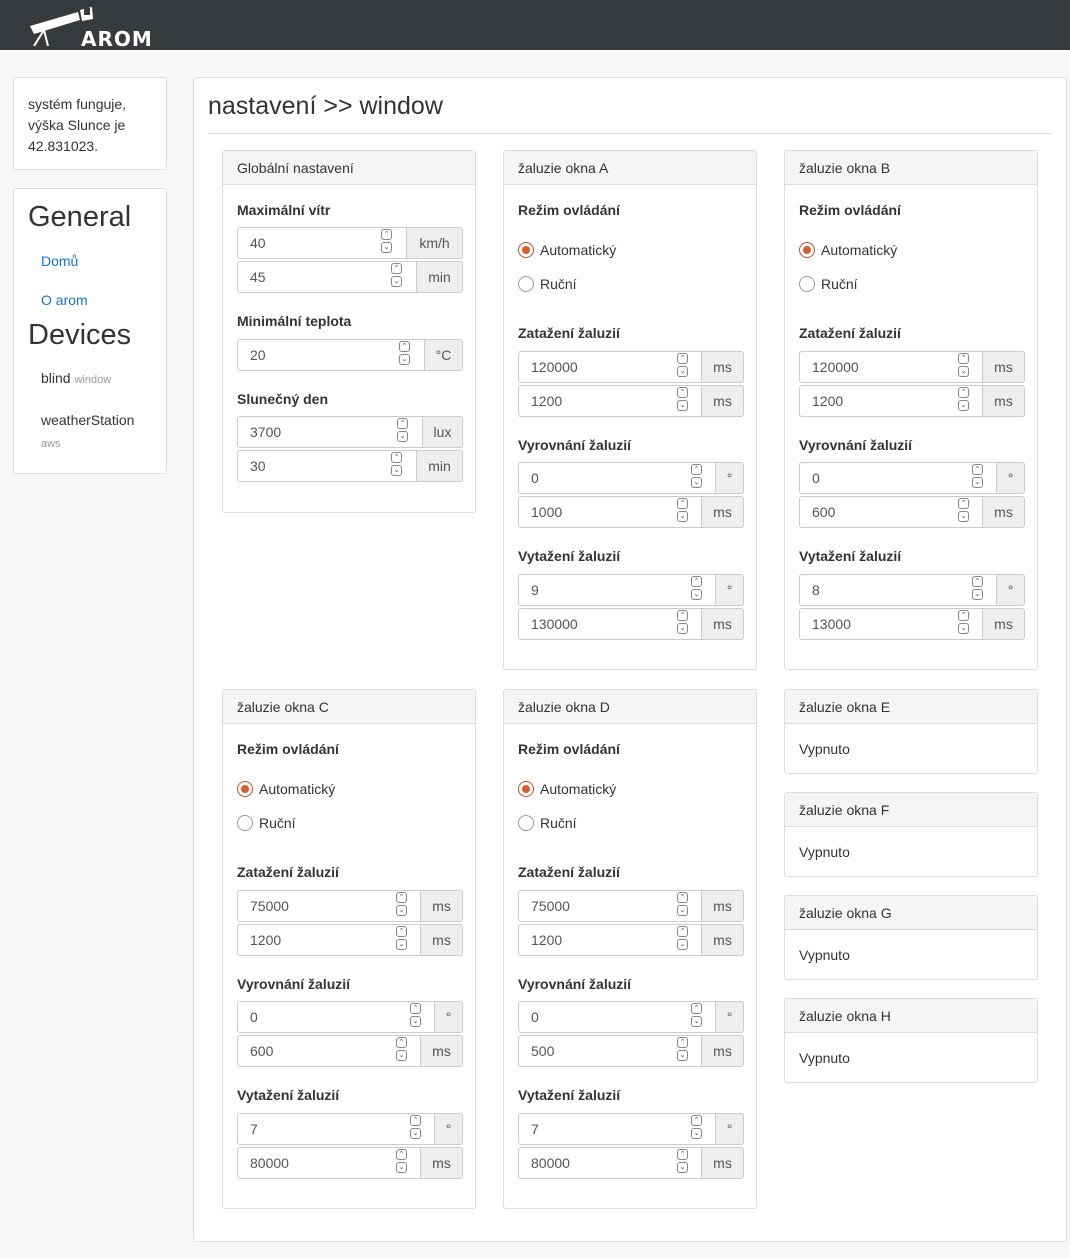 This screenshot has width=1070, height=1258. I want to click on sunny-lux-spinner: ⌃ ⌄, so click(403, 432).